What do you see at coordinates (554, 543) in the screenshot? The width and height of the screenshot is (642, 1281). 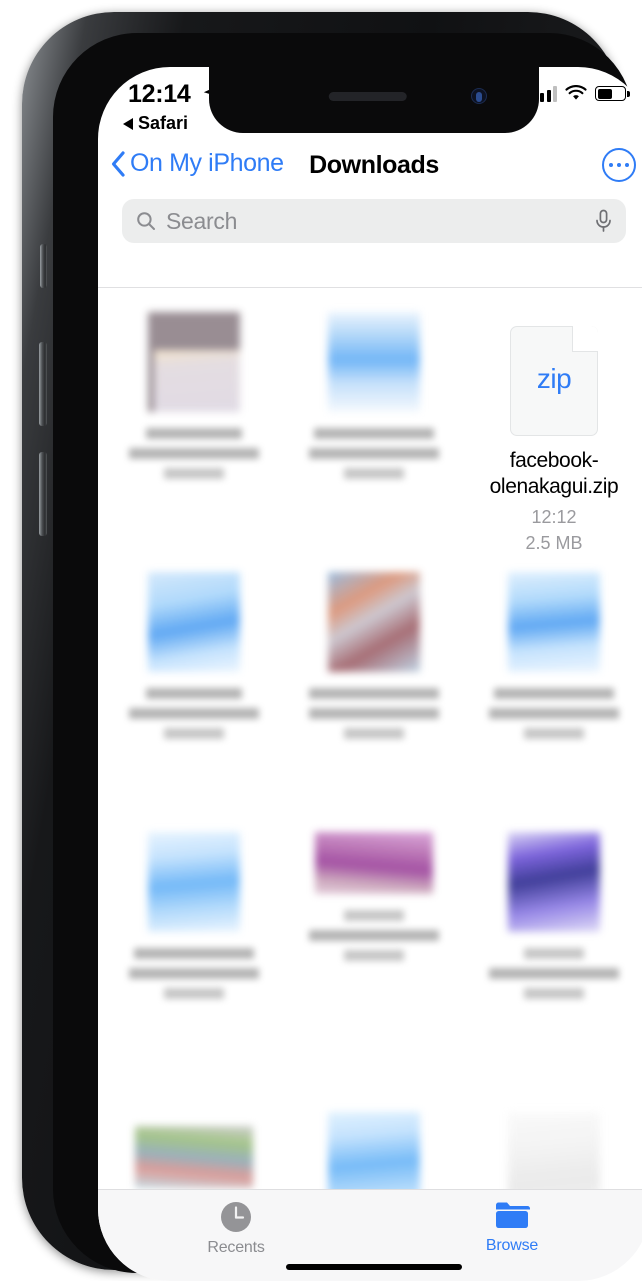 I see `zip-file-size: 2.5 MB` at bounding box center [554, 543].